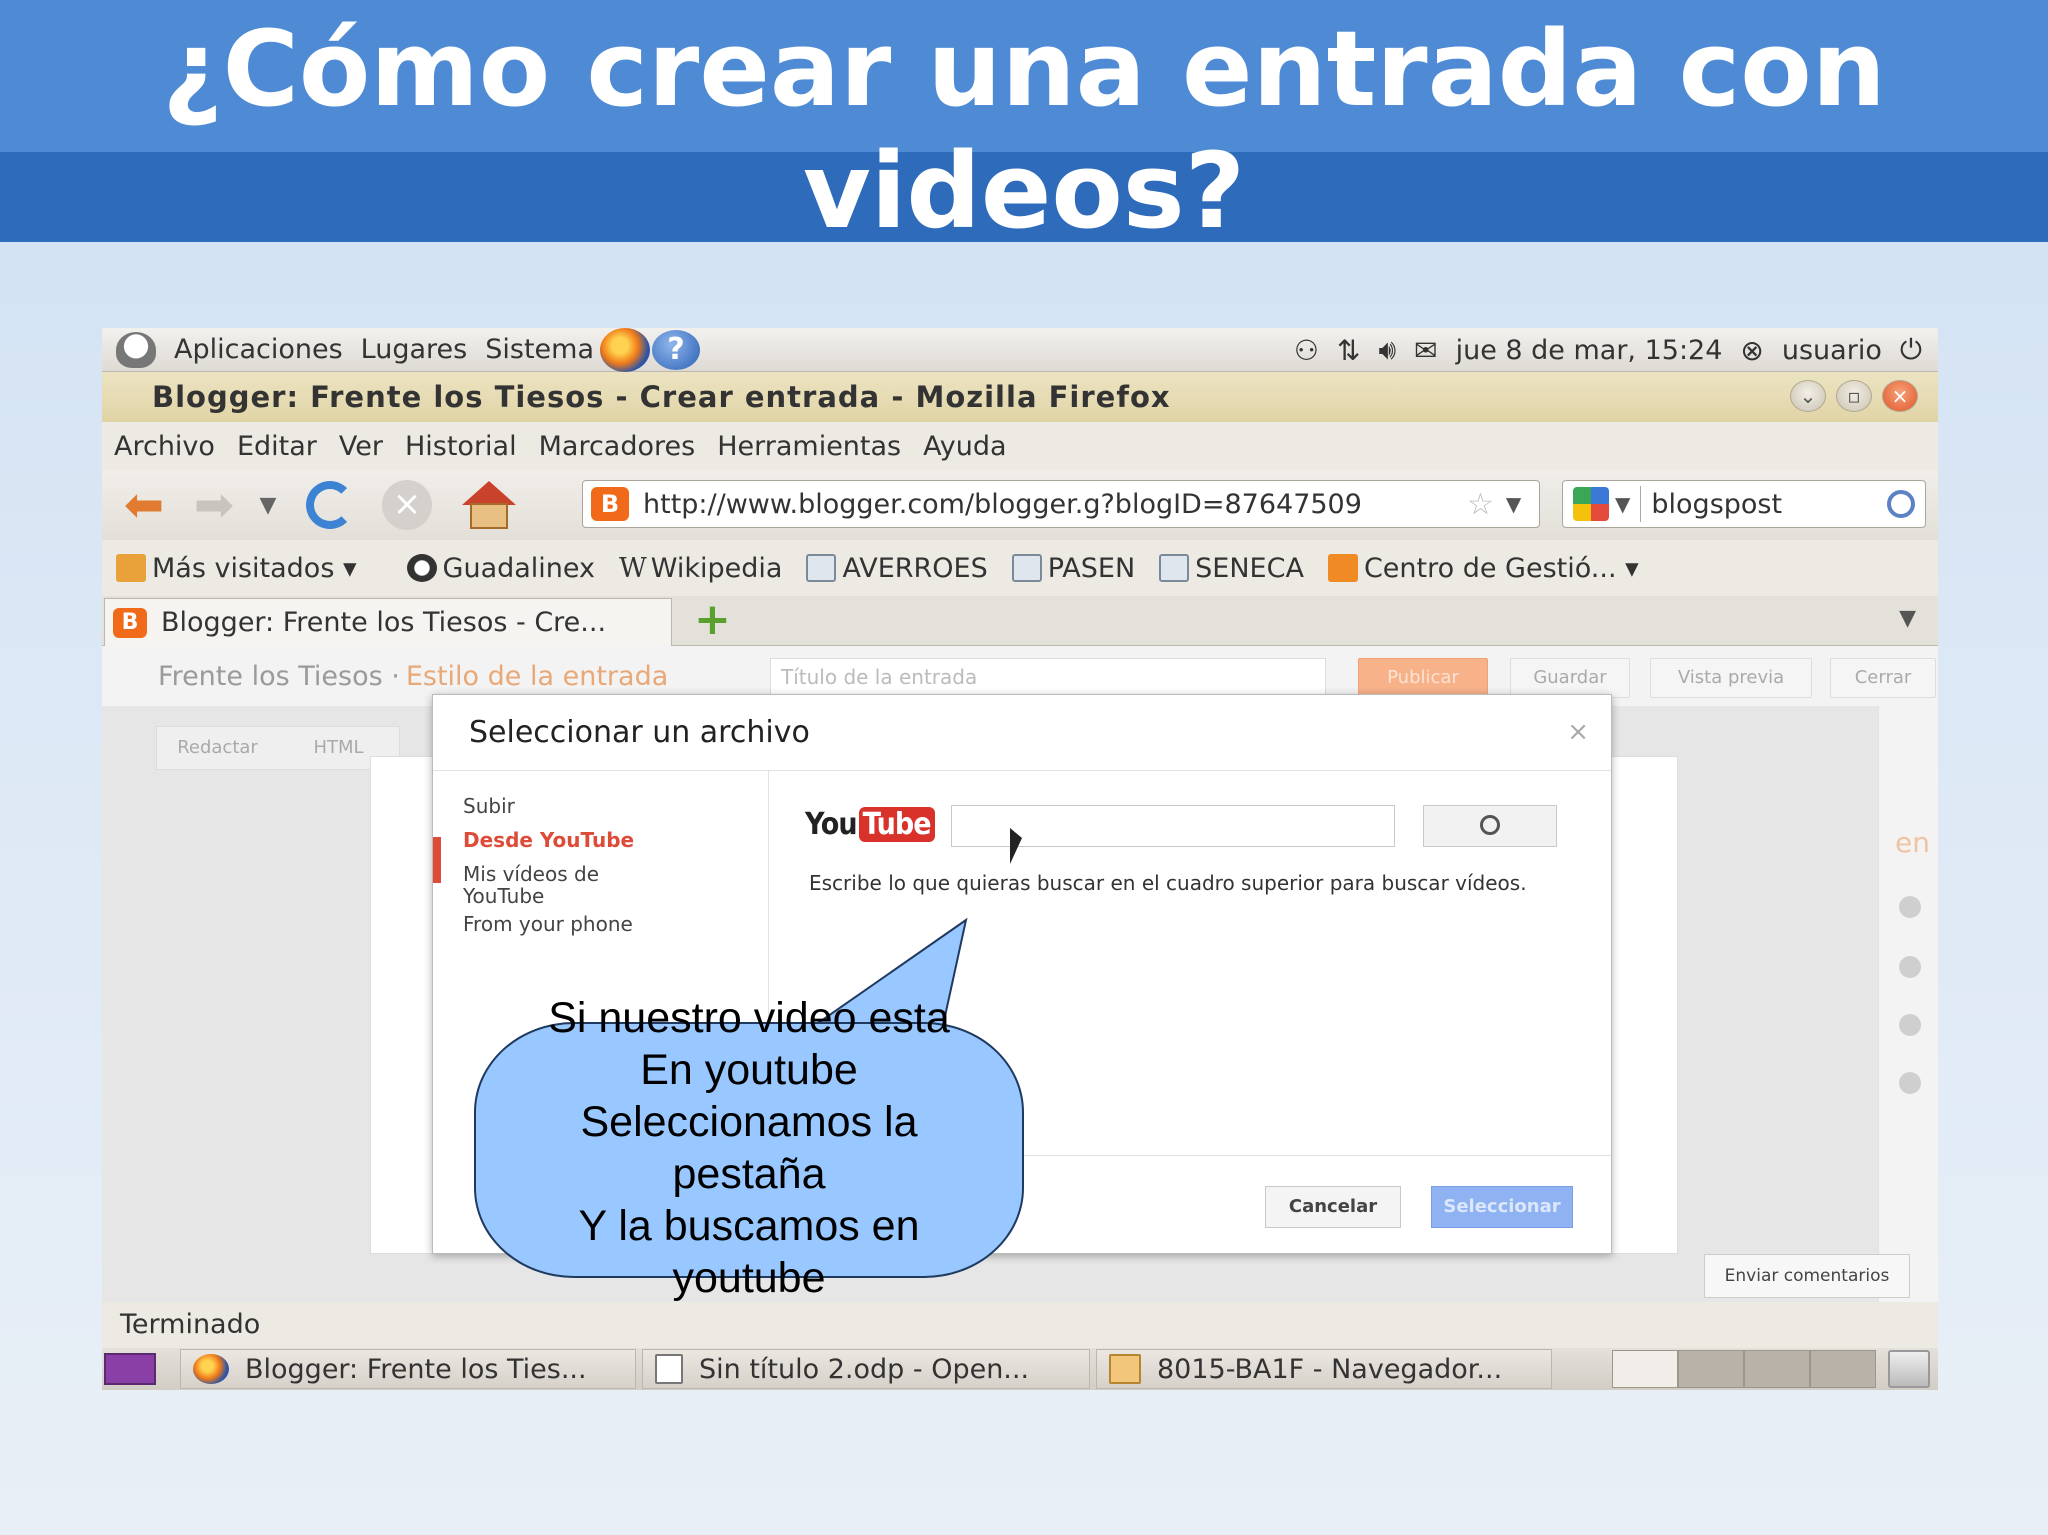 The width and height of the screenshot is (2048, 1535). I want to click on maximize-icon: ▫, so click(1854, 396).